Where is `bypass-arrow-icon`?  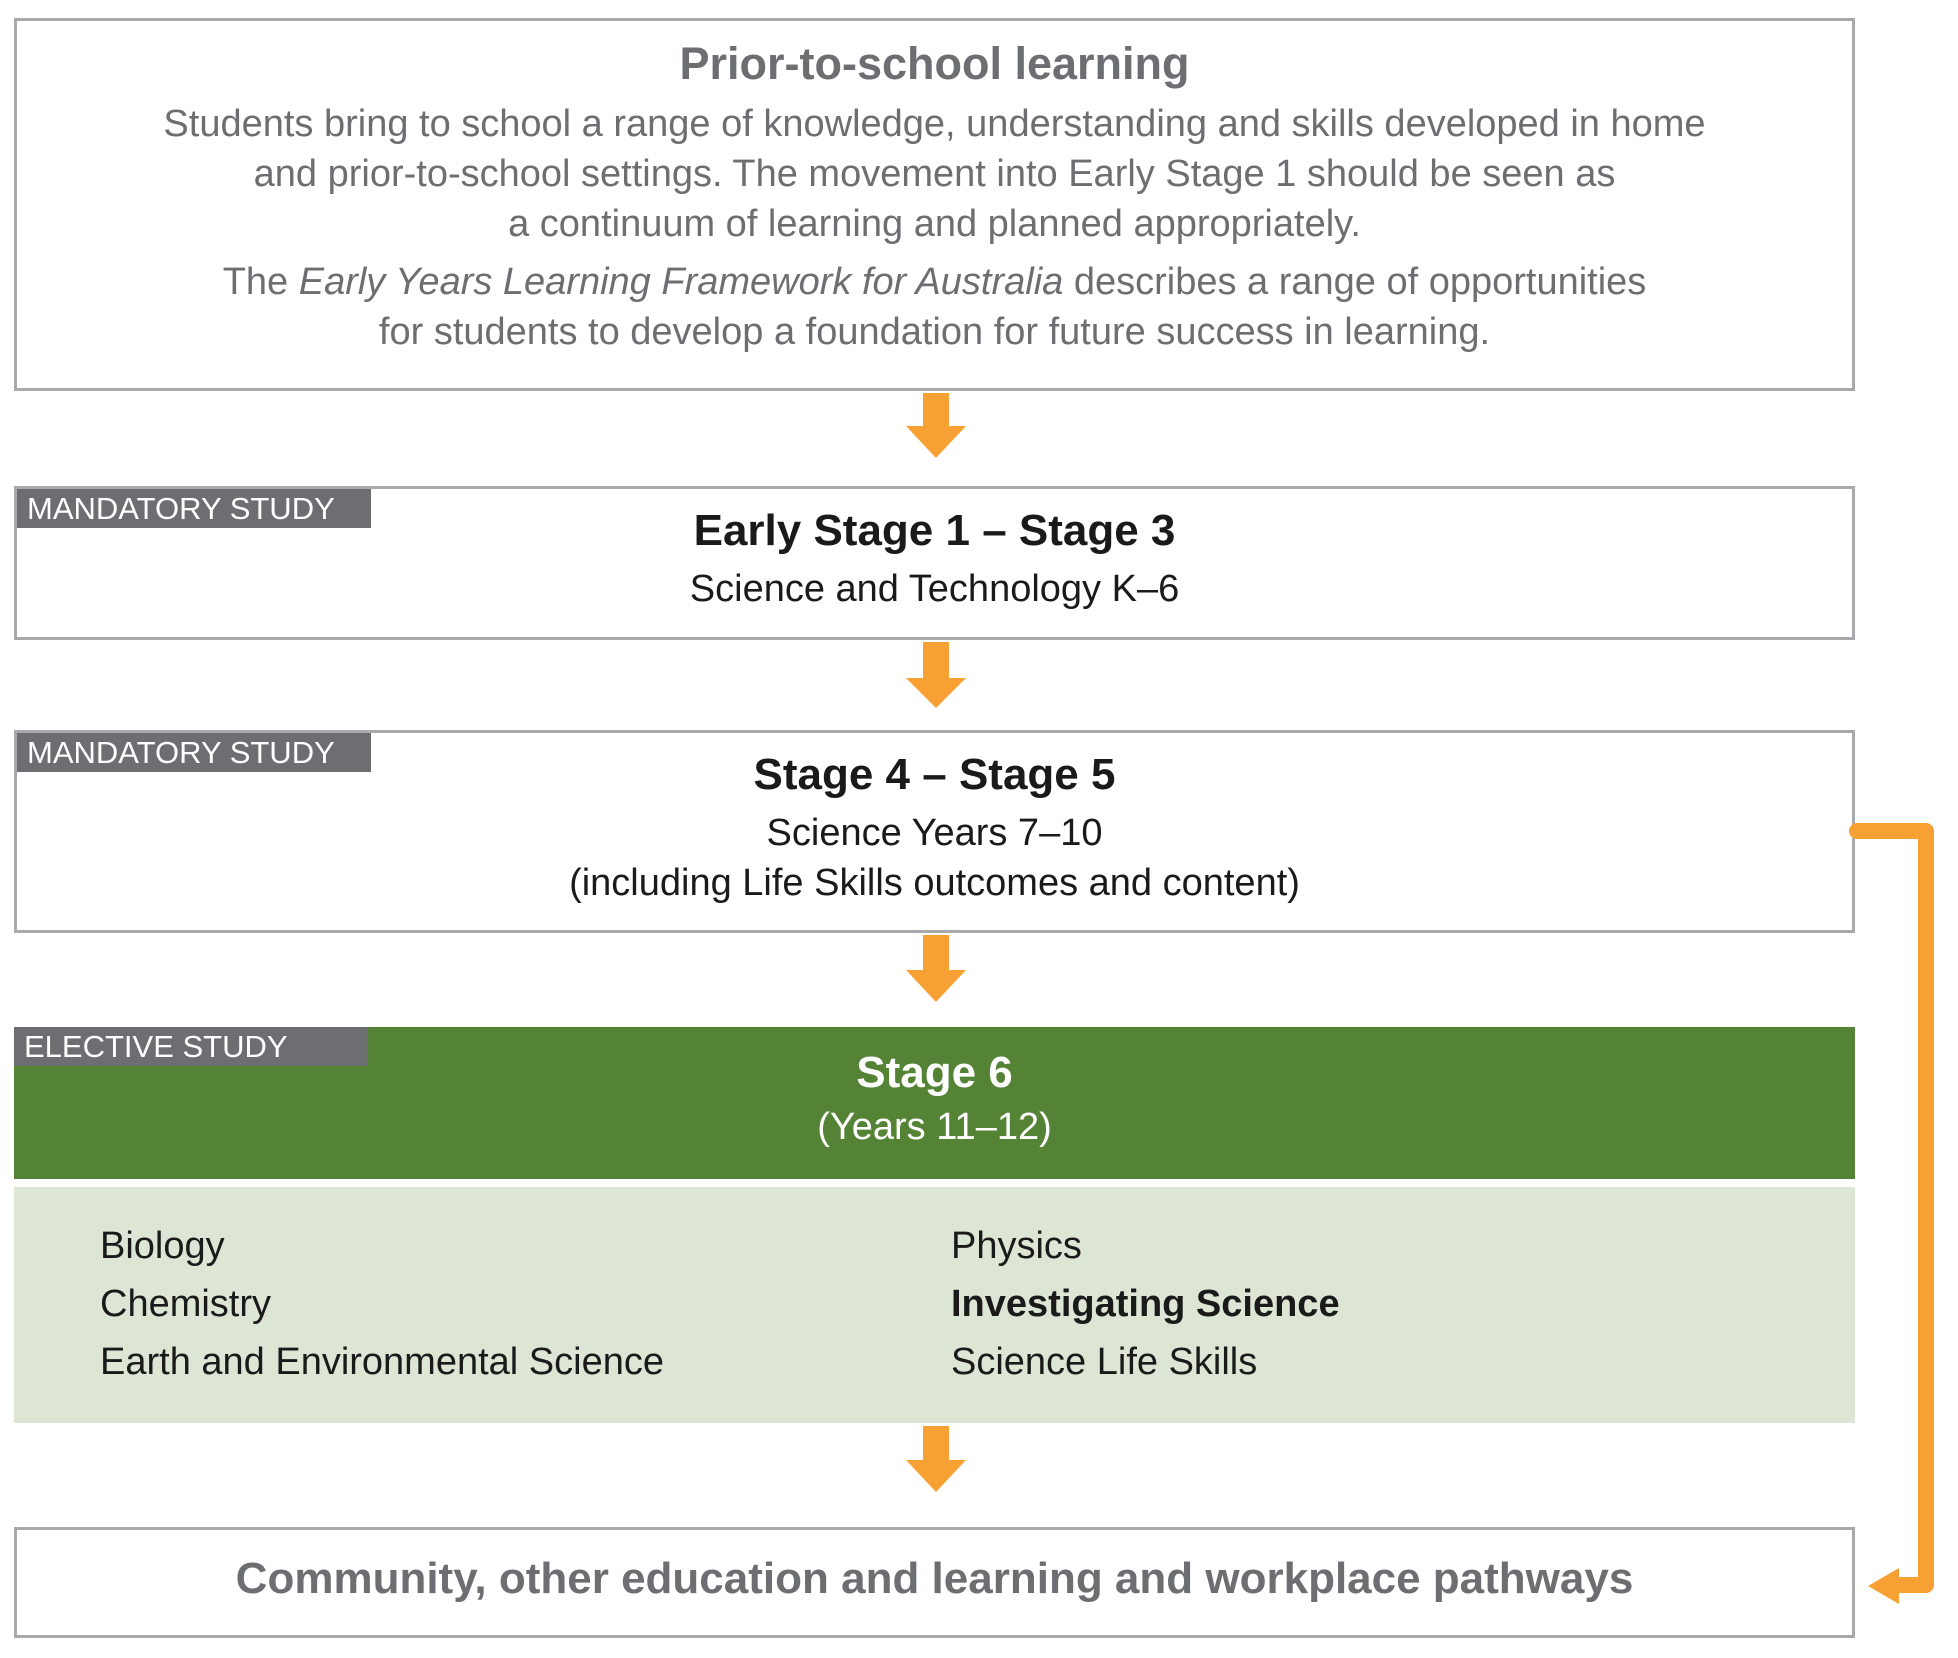
bypass-arrow-icon is located at coordinates (1891, 1208).